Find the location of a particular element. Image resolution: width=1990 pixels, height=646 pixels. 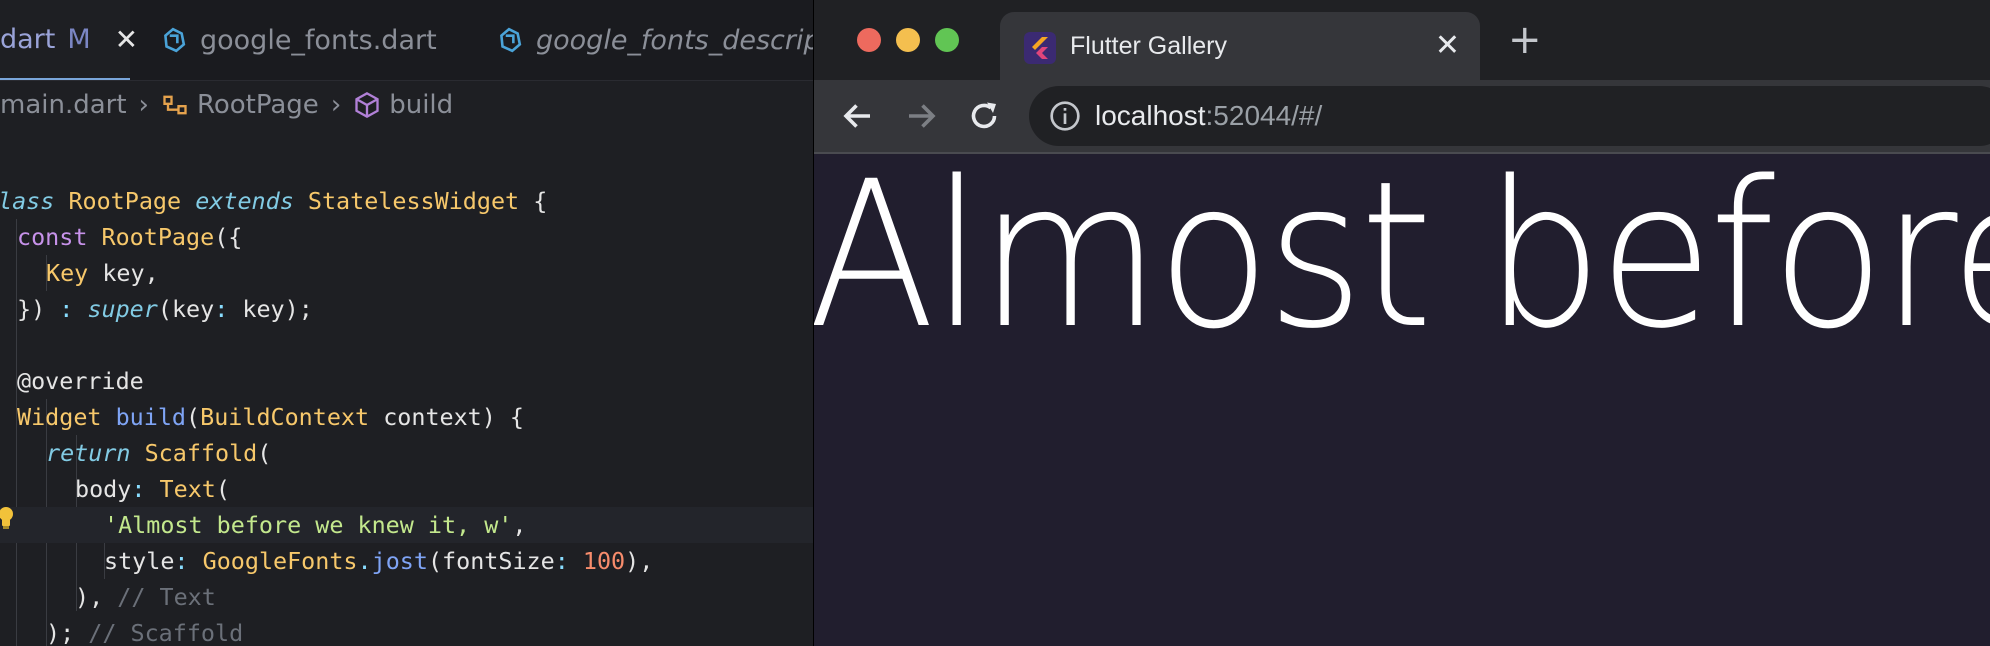

forward-arrow-icon is located at coordinates (921, 116).